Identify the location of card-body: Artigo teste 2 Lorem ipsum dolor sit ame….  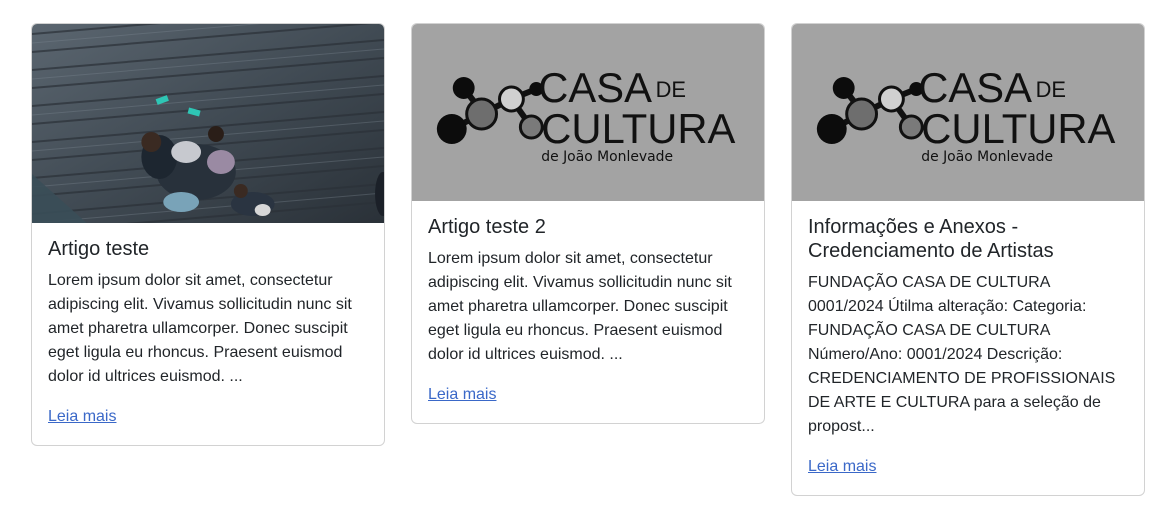
(588, 312).